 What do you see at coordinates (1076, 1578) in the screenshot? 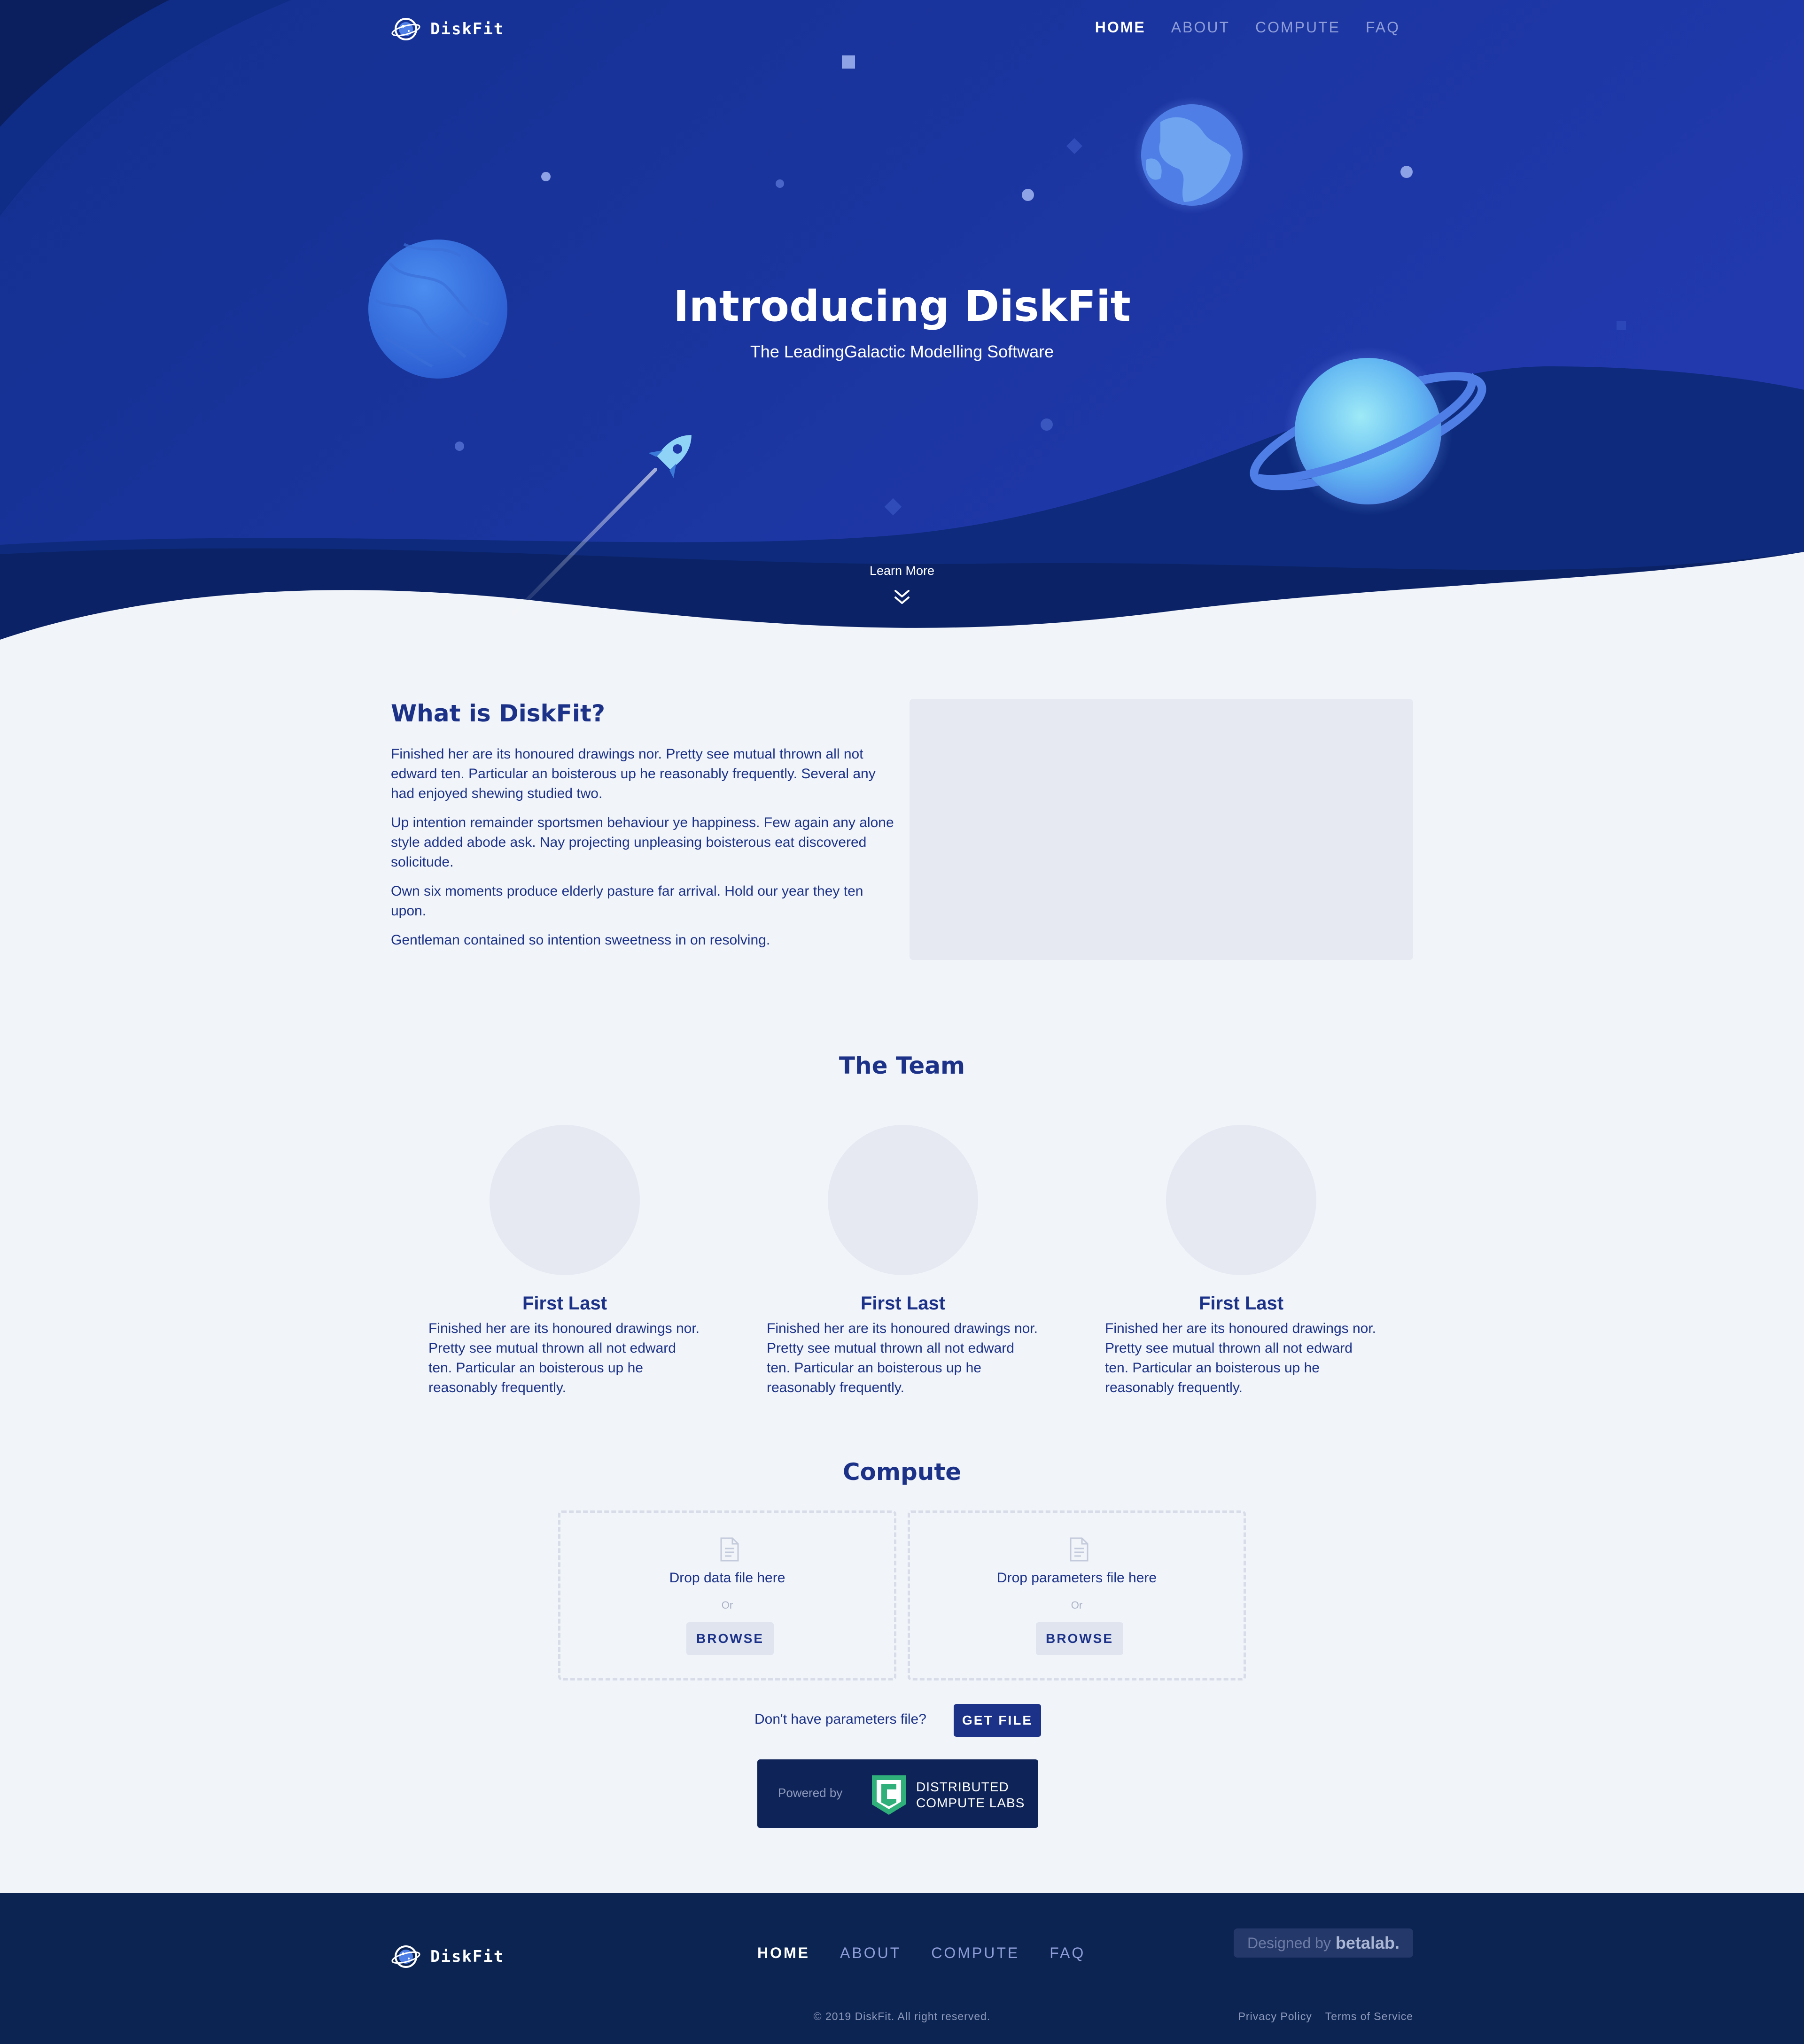
I see `dropzone-label: Drop parameters file here` at bounding box center [1076, 1578].